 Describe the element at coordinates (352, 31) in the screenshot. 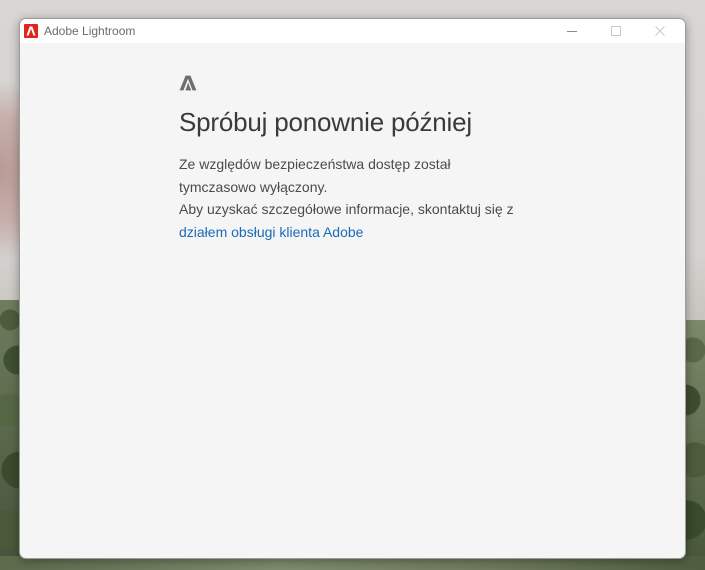

I see `title-bar: Adobe Lightroom` at that location.